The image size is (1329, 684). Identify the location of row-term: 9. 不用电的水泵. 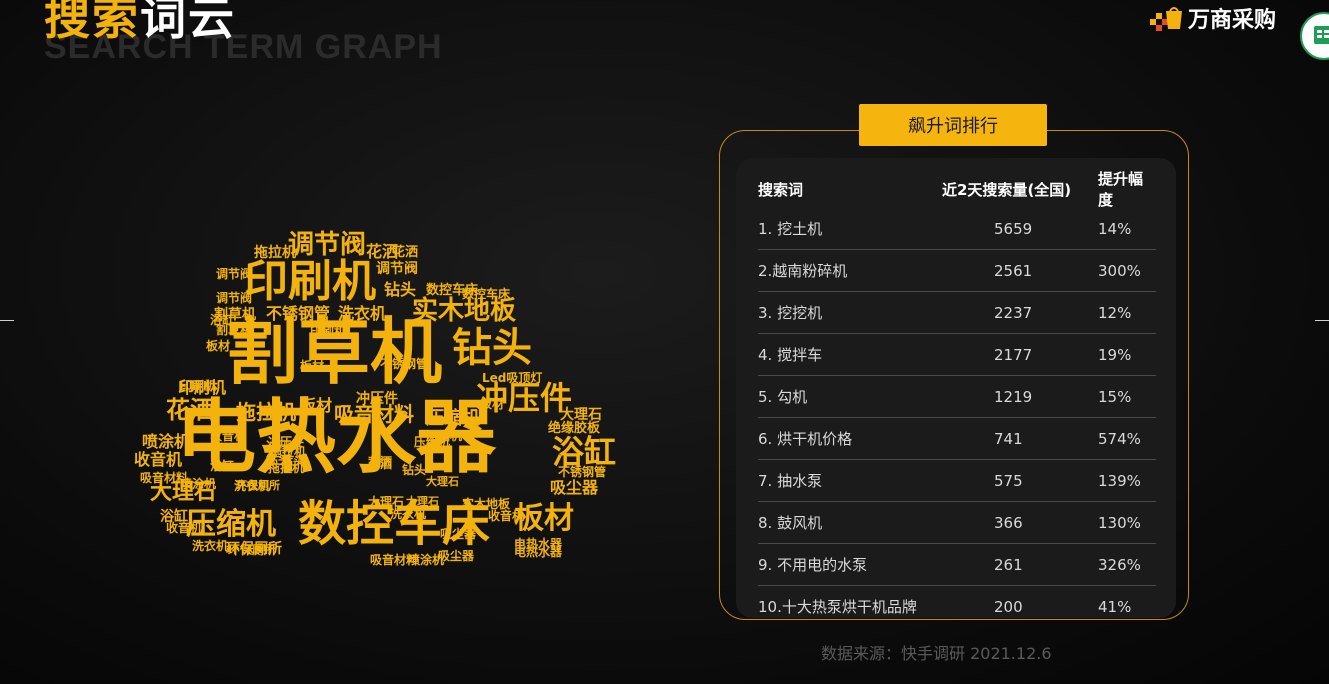
(813, 565).